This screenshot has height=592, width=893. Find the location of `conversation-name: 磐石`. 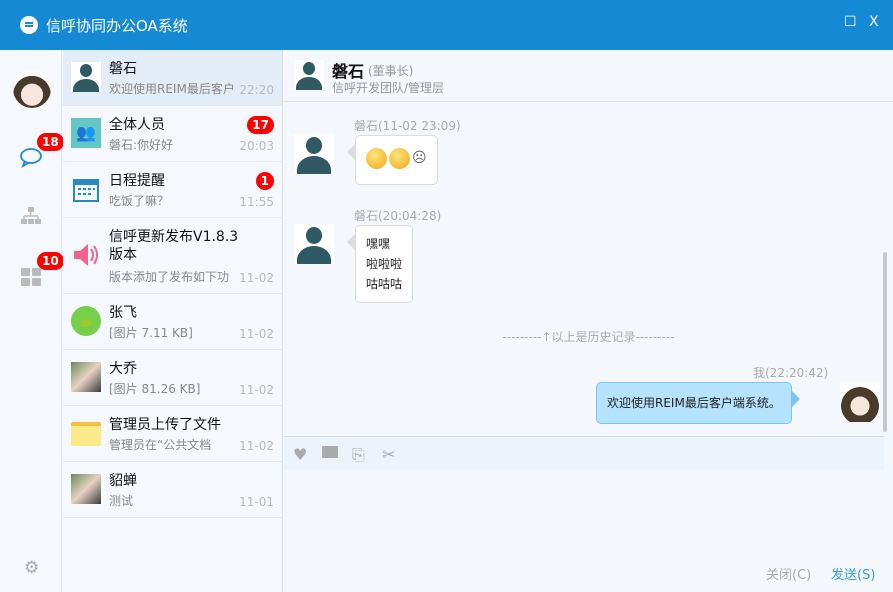

conversation-name: 磐石 is located at coordinates (123, 69).